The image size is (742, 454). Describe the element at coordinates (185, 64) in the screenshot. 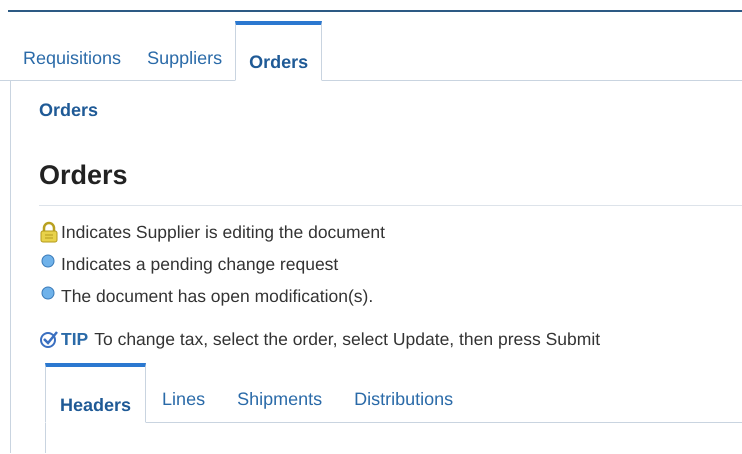

I see `tab: Suppliers` at that location.